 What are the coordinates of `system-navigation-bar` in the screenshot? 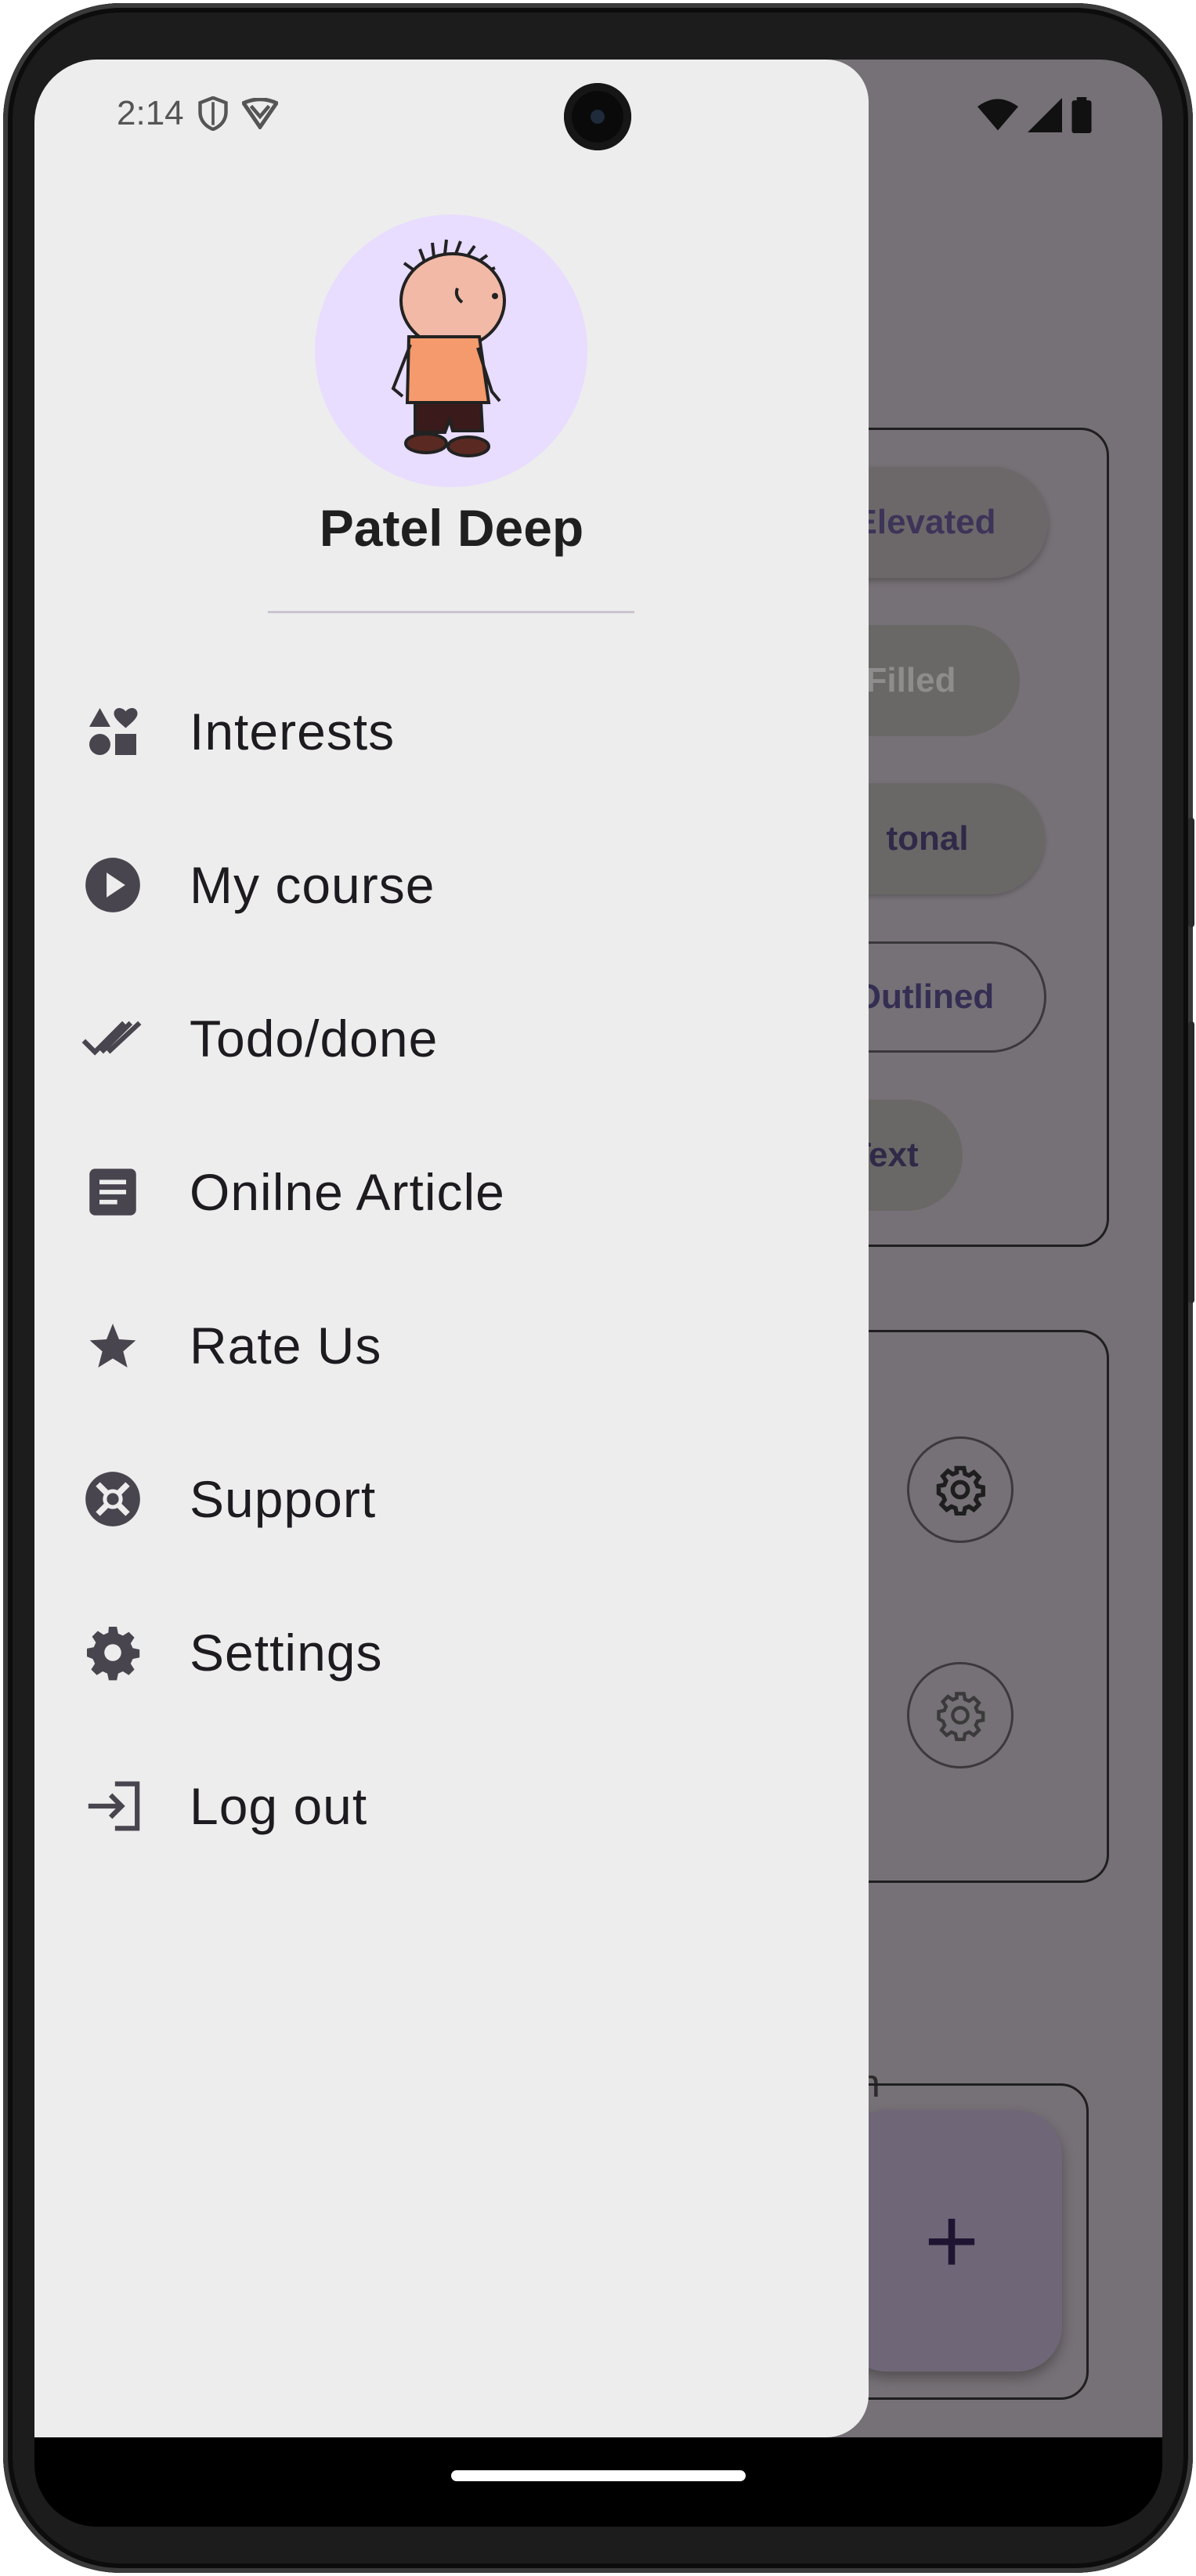 It's located at (598, 2482).